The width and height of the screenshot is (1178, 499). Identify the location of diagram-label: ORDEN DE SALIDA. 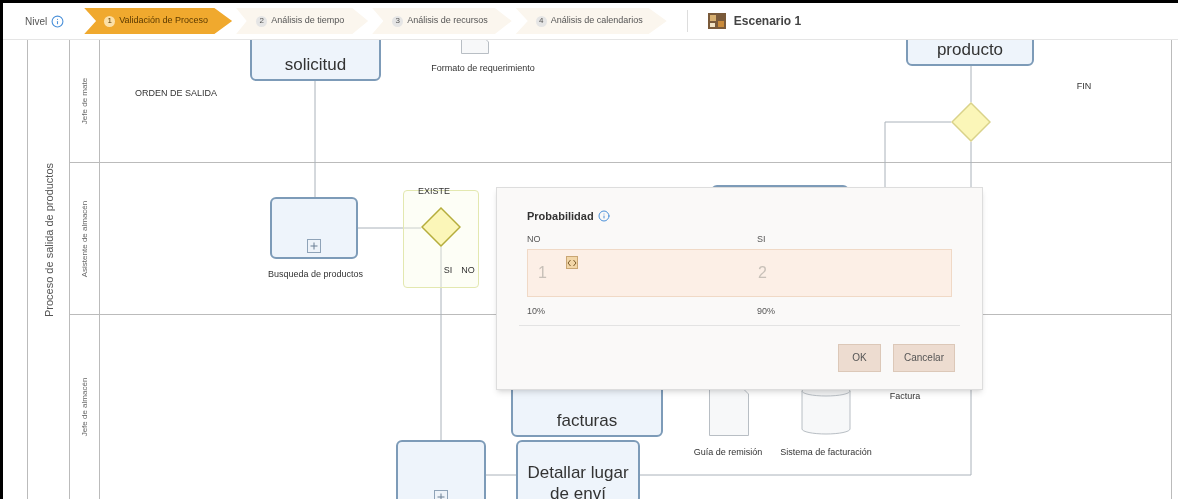
(176, 93).